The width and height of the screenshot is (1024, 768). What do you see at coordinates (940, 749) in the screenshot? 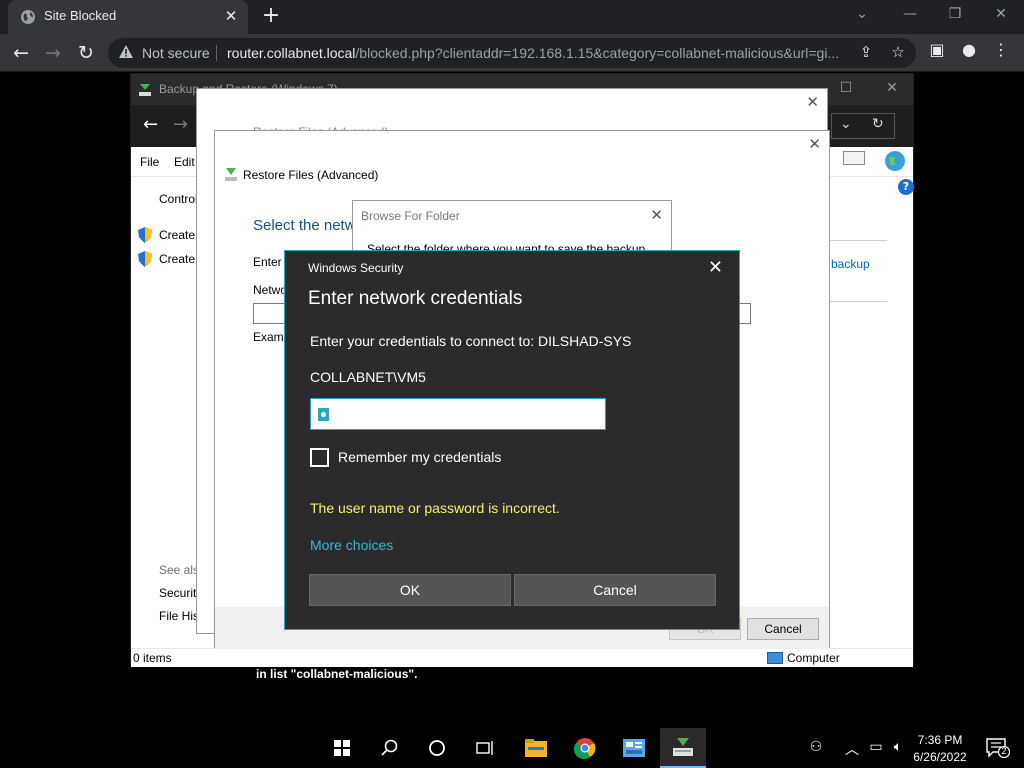
I see `taskbar-clock: 7:36 PM 6/26/2022` at bounding box center [940, 749].